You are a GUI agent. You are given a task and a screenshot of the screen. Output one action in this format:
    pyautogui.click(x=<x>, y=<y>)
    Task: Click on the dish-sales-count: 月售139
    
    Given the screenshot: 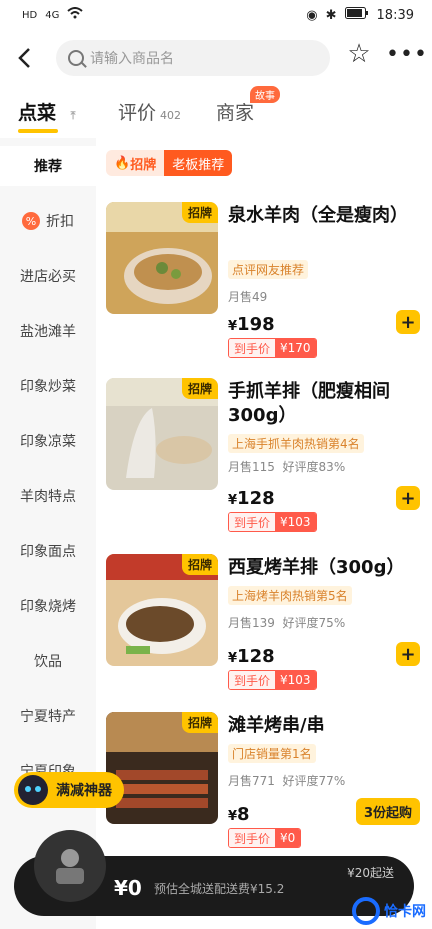 What is the action you would take?
    pyautogui.click(x=251, y=623)
    